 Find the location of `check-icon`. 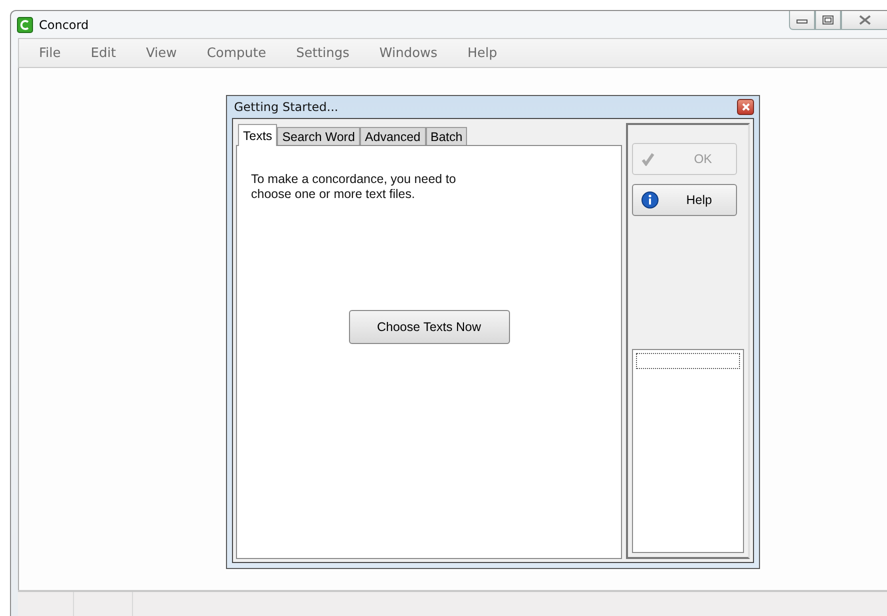

check-icon is located at coordinates (648, 159).